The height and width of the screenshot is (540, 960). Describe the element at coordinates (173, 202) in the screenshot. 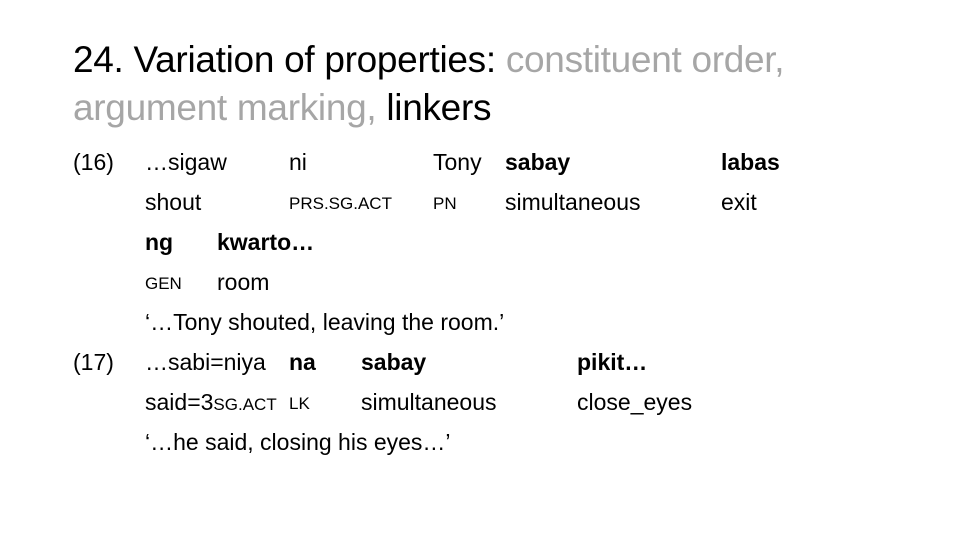

I see `word-gloss: shout` at that location.